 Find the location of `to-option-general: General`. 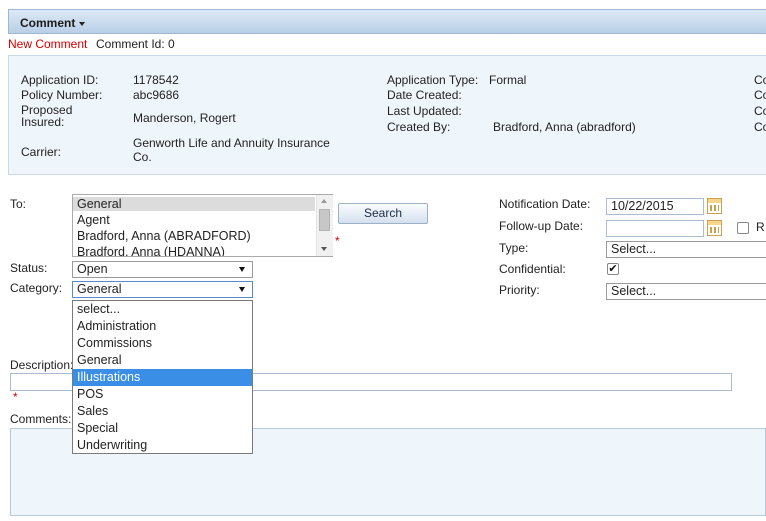

to-option-general: General is located at coordinates (194, 204).